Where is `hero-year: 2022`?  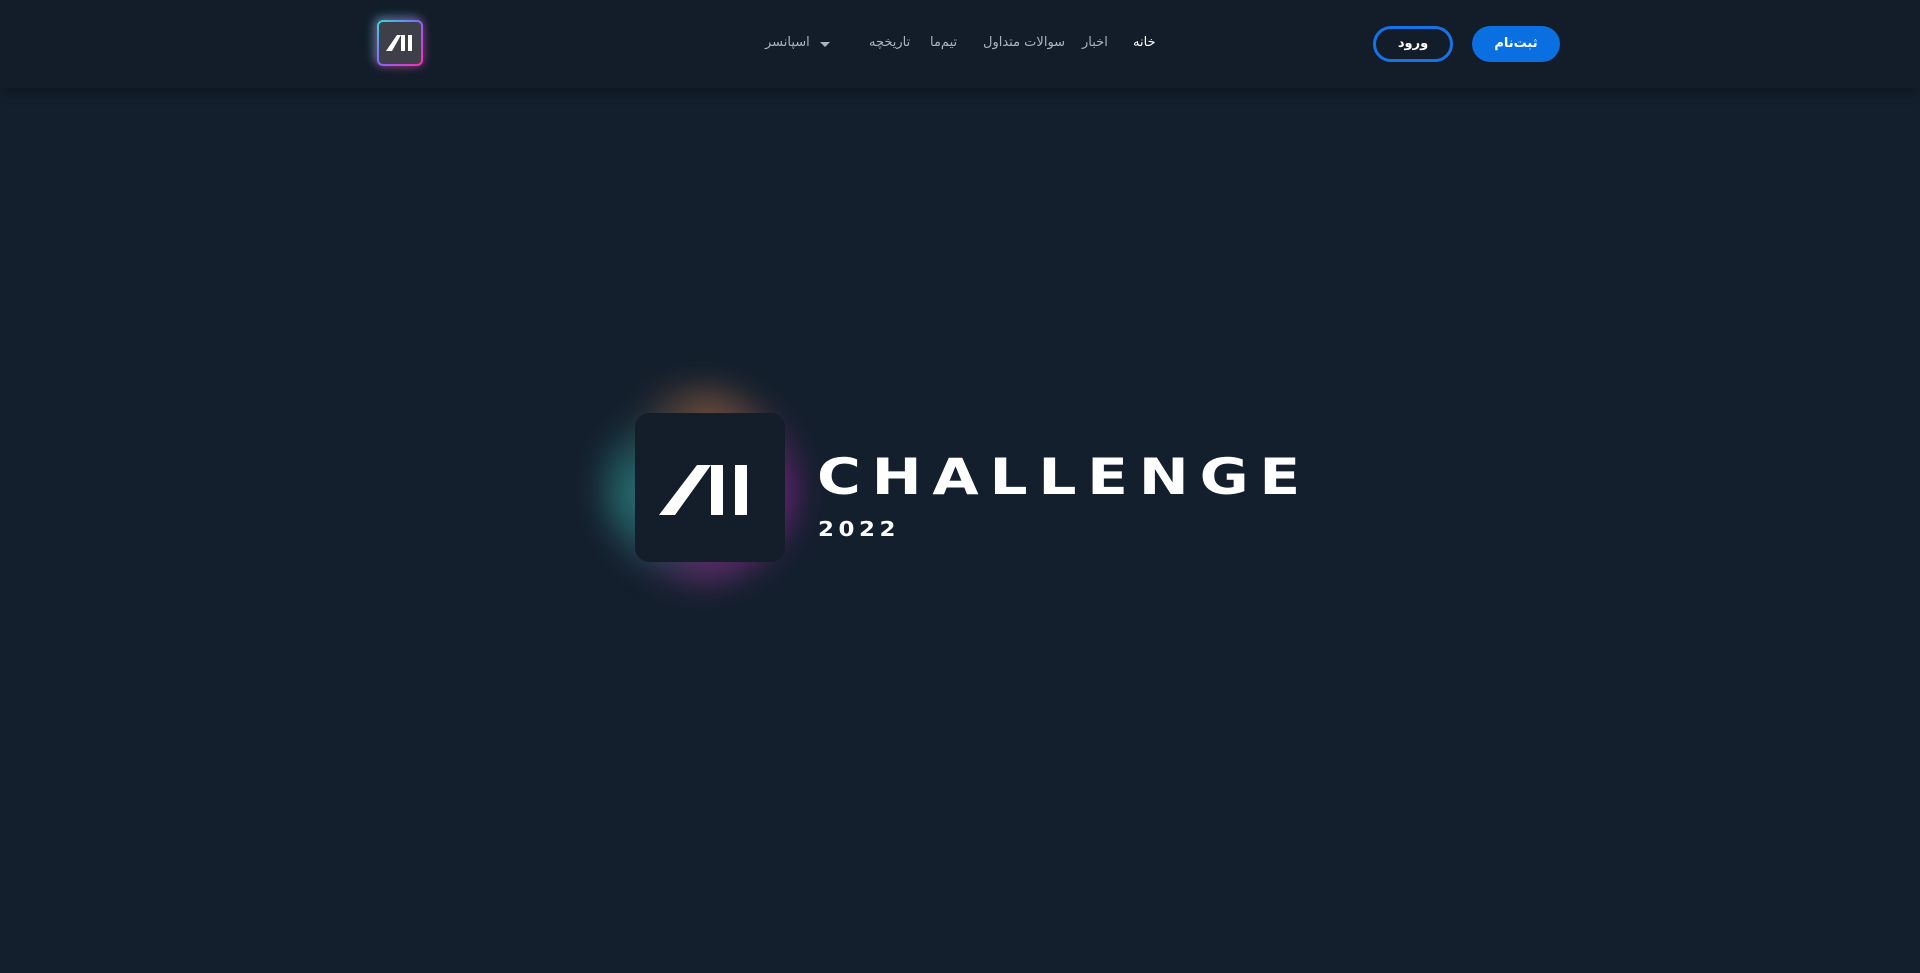
hero-year: 2022 is located at coordinates (859, 529).